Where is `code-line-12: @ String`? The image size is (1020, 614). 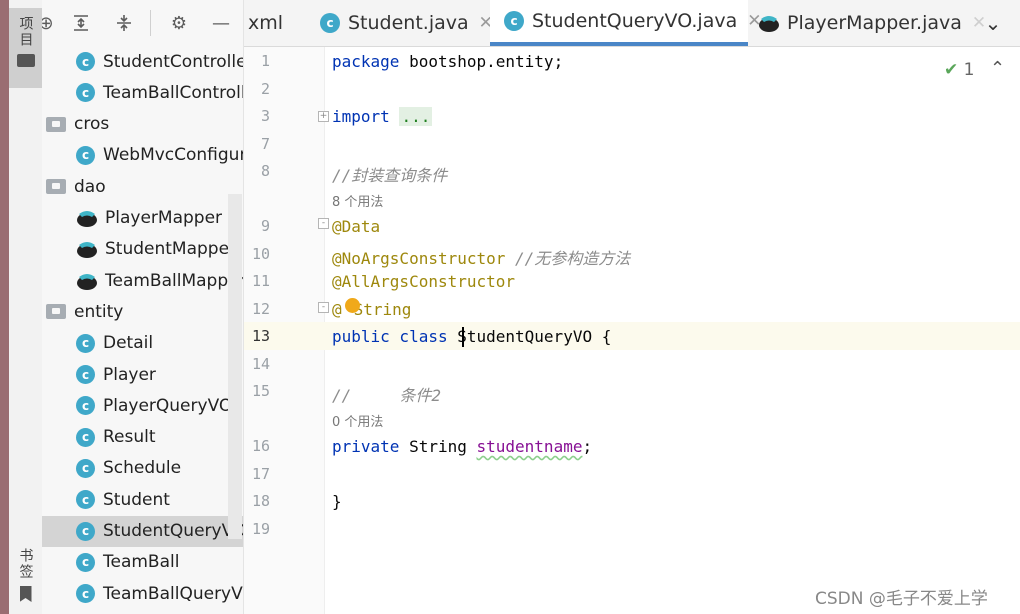 code-line-12: @ String is located at coordinates (371, 309).